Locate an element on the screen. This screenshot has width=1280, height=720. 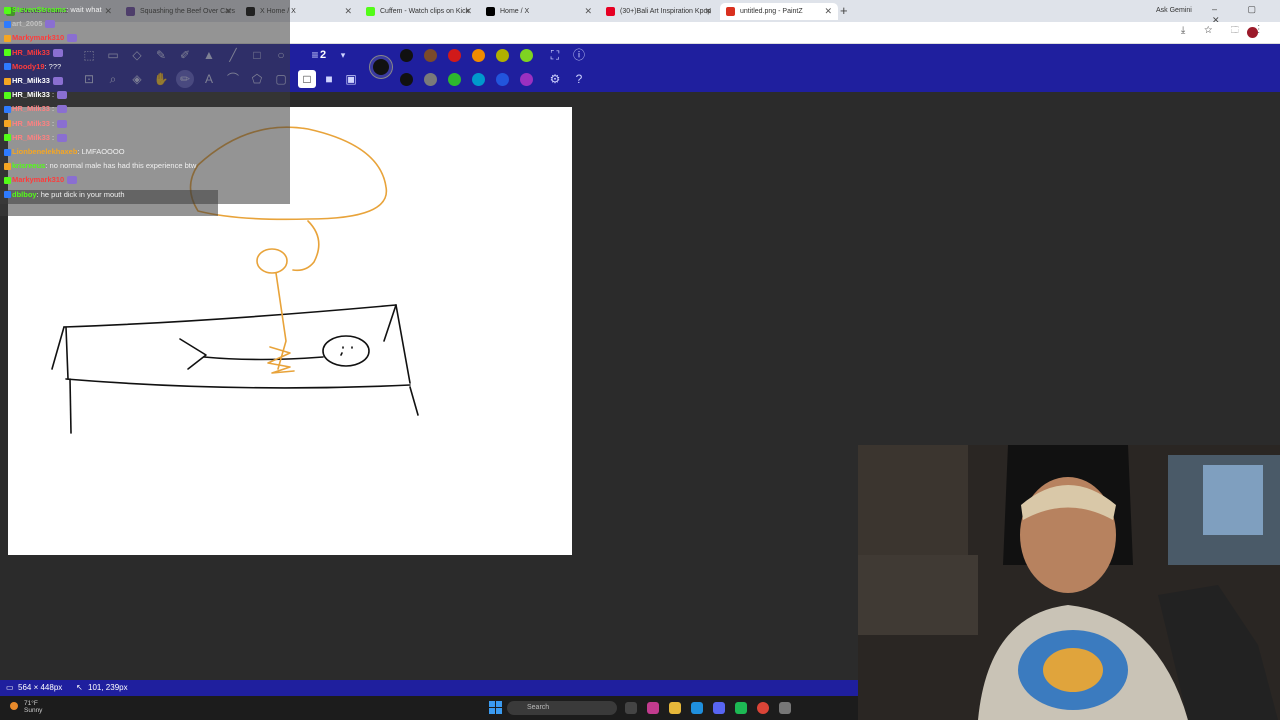
fill-mode-outline-icon: □ is located at coordinates (307, 79).